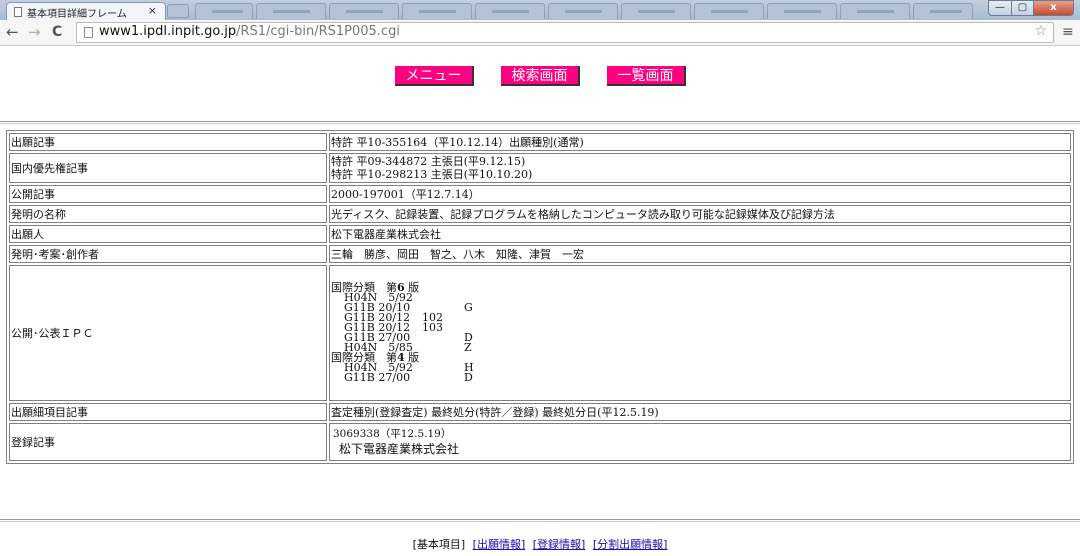 Image resolution: width=1080 pixels, height=556 pixels. Describe the element at coordinates (178, 11) in the screenshot. I see `new-tab-button` at that location.